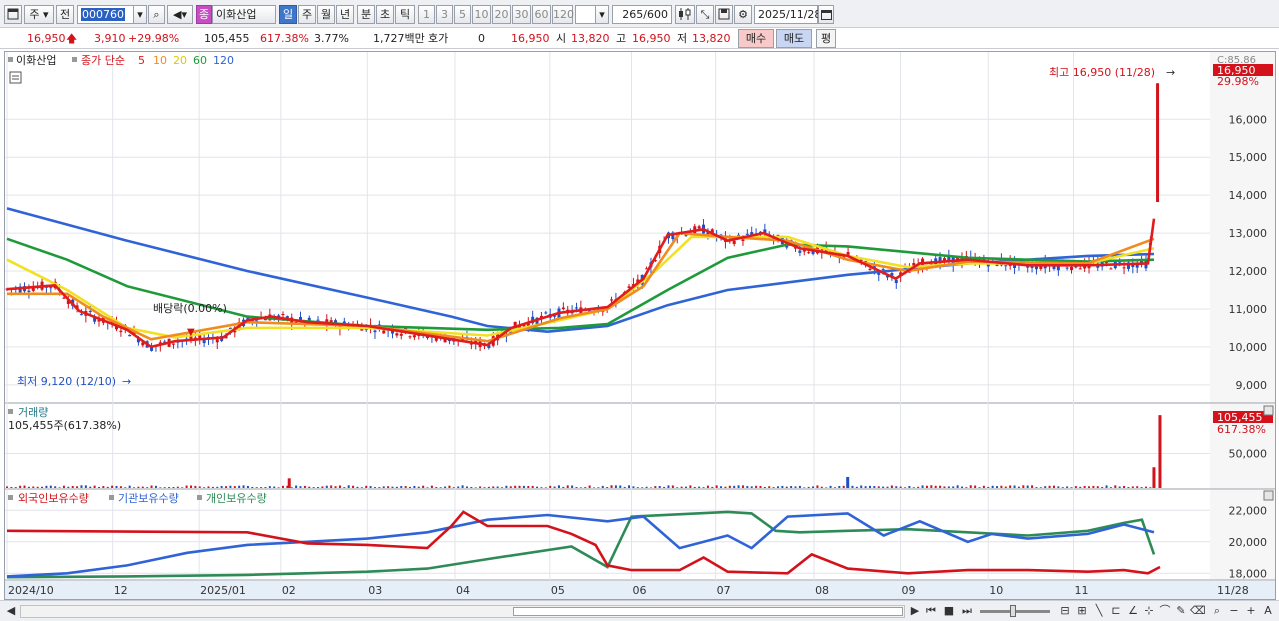  Describe the element at coordinates (13, 14) in the screenshot. I see `chart-menu-icon` at that location.